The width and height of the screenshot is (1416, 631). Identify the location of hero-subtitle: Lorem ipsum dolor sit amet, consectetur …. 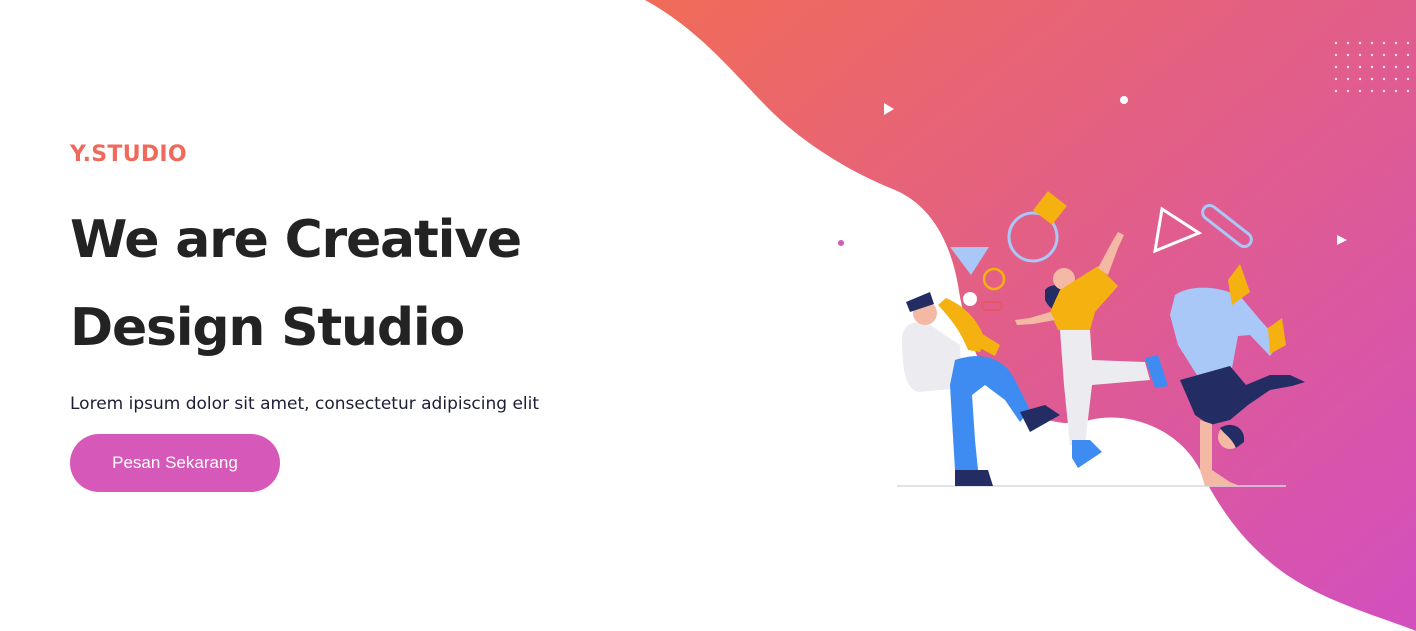
(305, 404).